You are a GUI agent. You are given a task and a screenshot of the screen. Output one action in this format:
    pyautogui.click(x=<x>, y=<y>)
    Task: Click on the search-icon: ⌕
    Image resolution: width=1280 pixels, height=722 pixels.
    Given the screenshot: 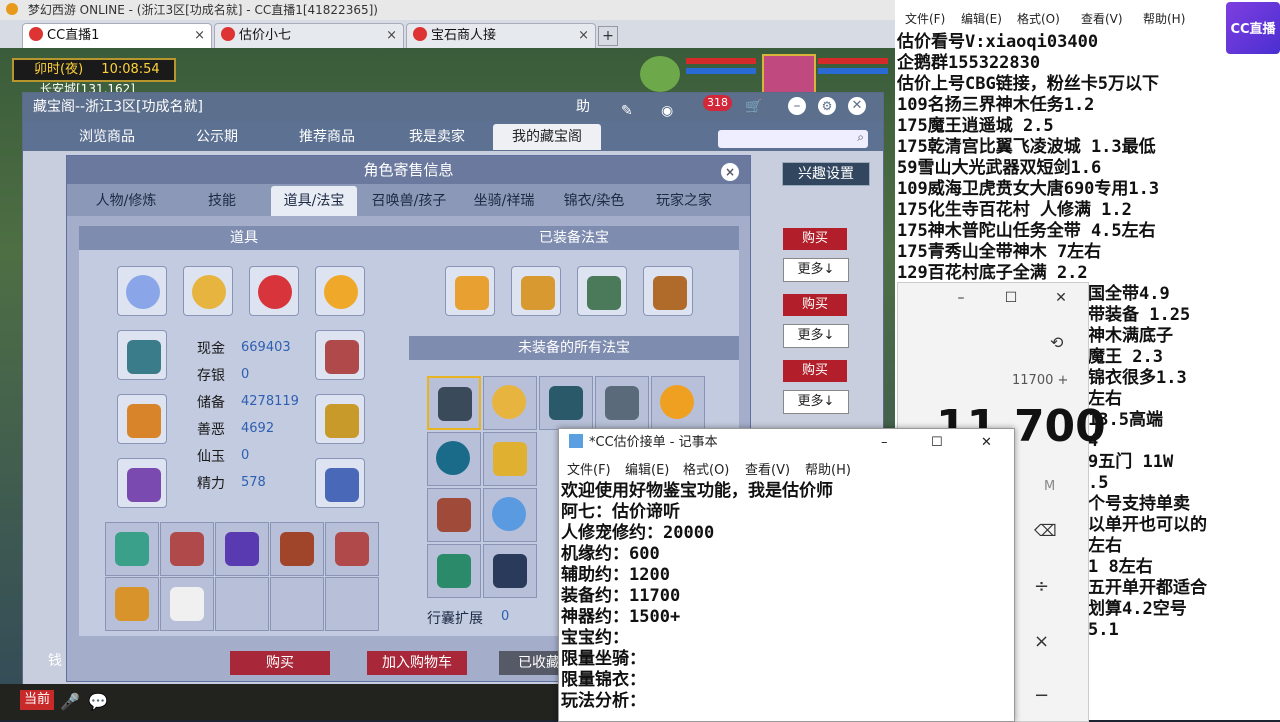 What is the action you would take?
    pyautogui.click(x=860, y=137)
    